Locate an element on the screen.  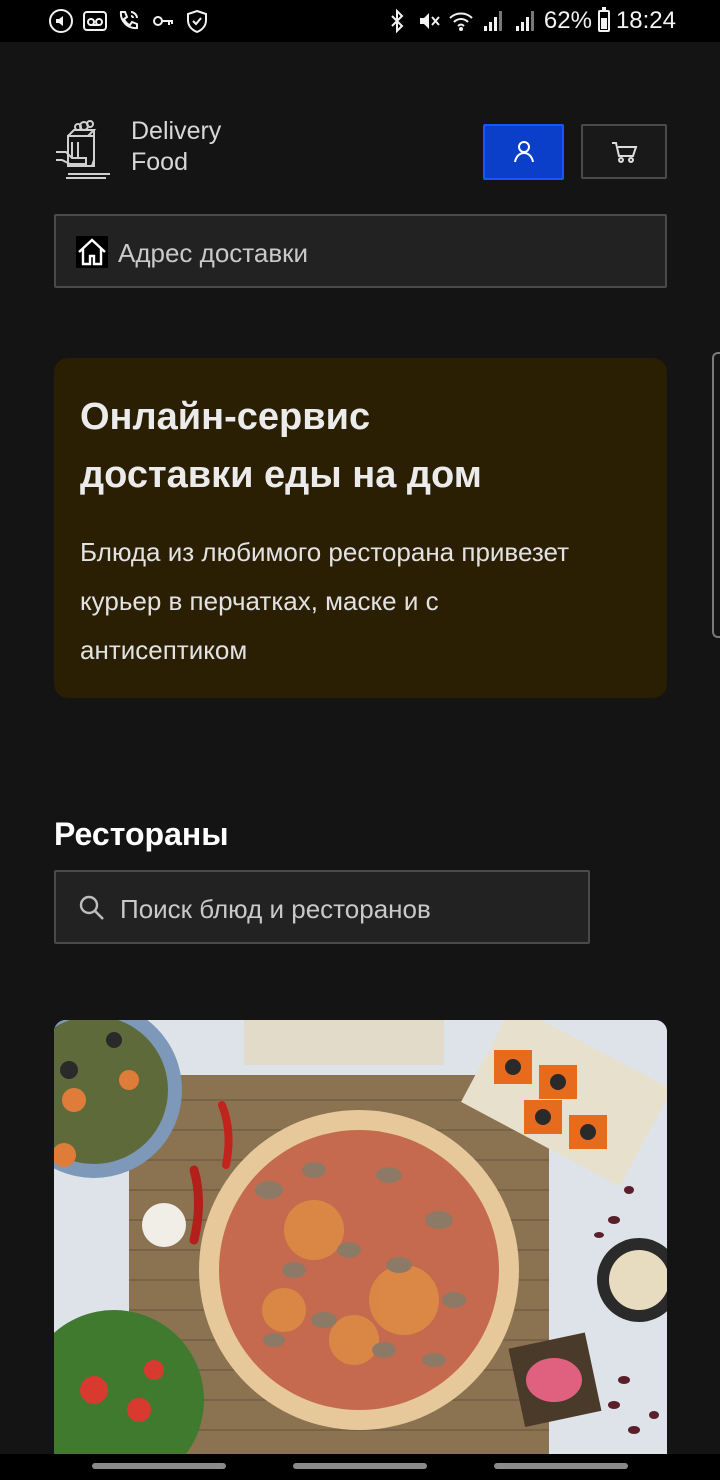
promo-title-line-2: доставки еды на дом is located at coordinates (281, 475).